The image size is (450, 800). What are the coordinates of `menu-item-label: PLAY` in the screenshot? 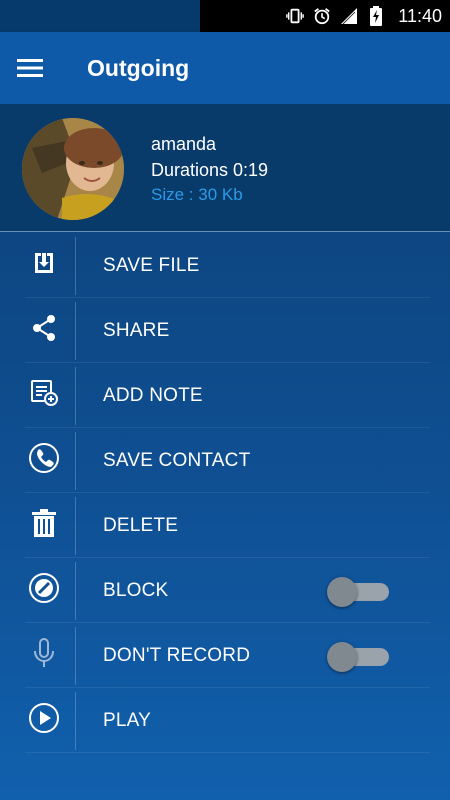 It's located at (127, 720).